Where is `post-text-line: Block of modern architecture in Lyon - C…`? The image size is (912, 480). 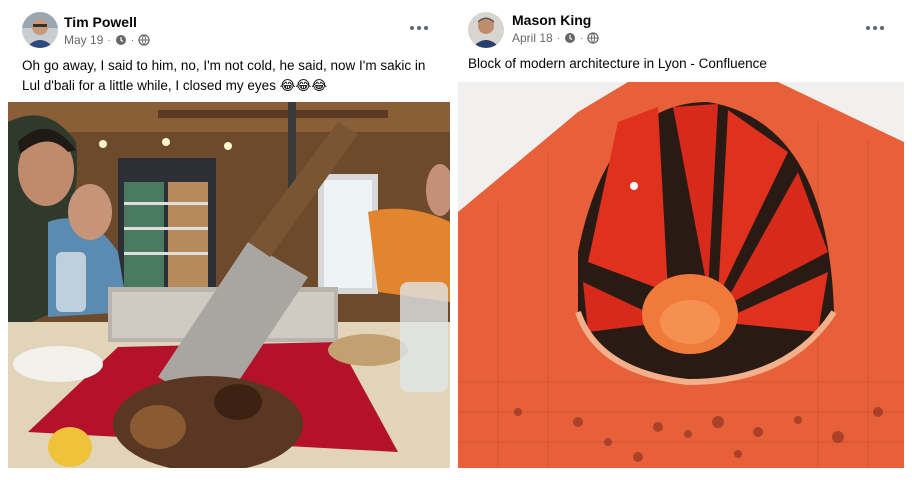 post-text-line: Block of modern architecture in Lyon - C… is located at coordinates (617, 63).